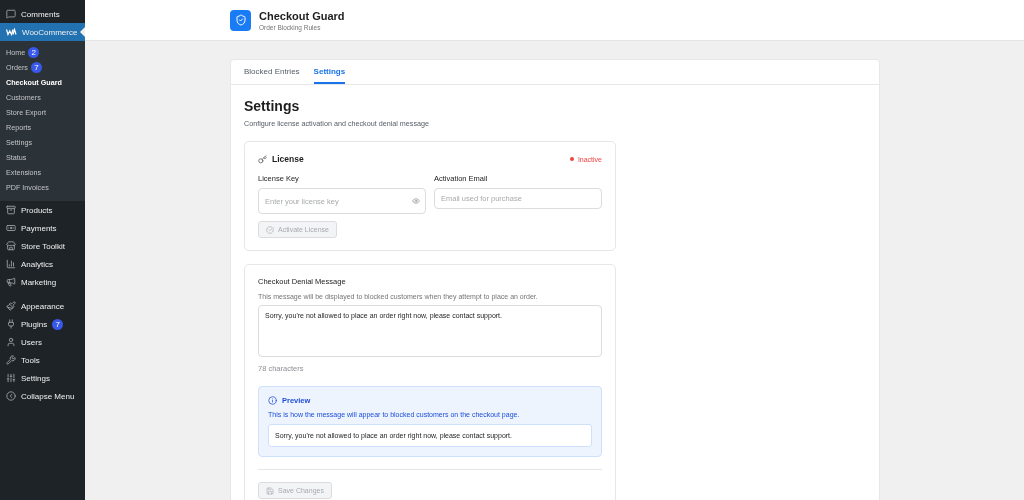 This screenshot has height=500, width=1024. What do you see at coordinates (11, 342) in the screenshot?
I see `user-icon` at bounding box center [11, 342].